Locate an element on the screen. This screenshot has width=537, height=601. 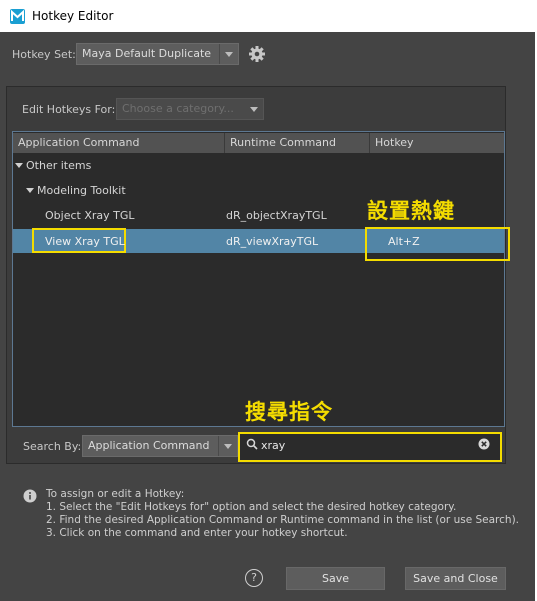
gear-icon is located at coordinates (257, 54).